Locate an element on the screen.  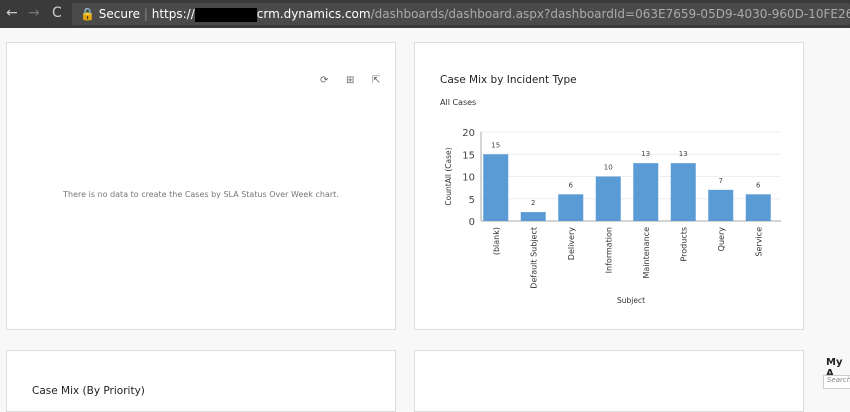
view-records-icon: ⊞ is located at coordinates (350, 80).